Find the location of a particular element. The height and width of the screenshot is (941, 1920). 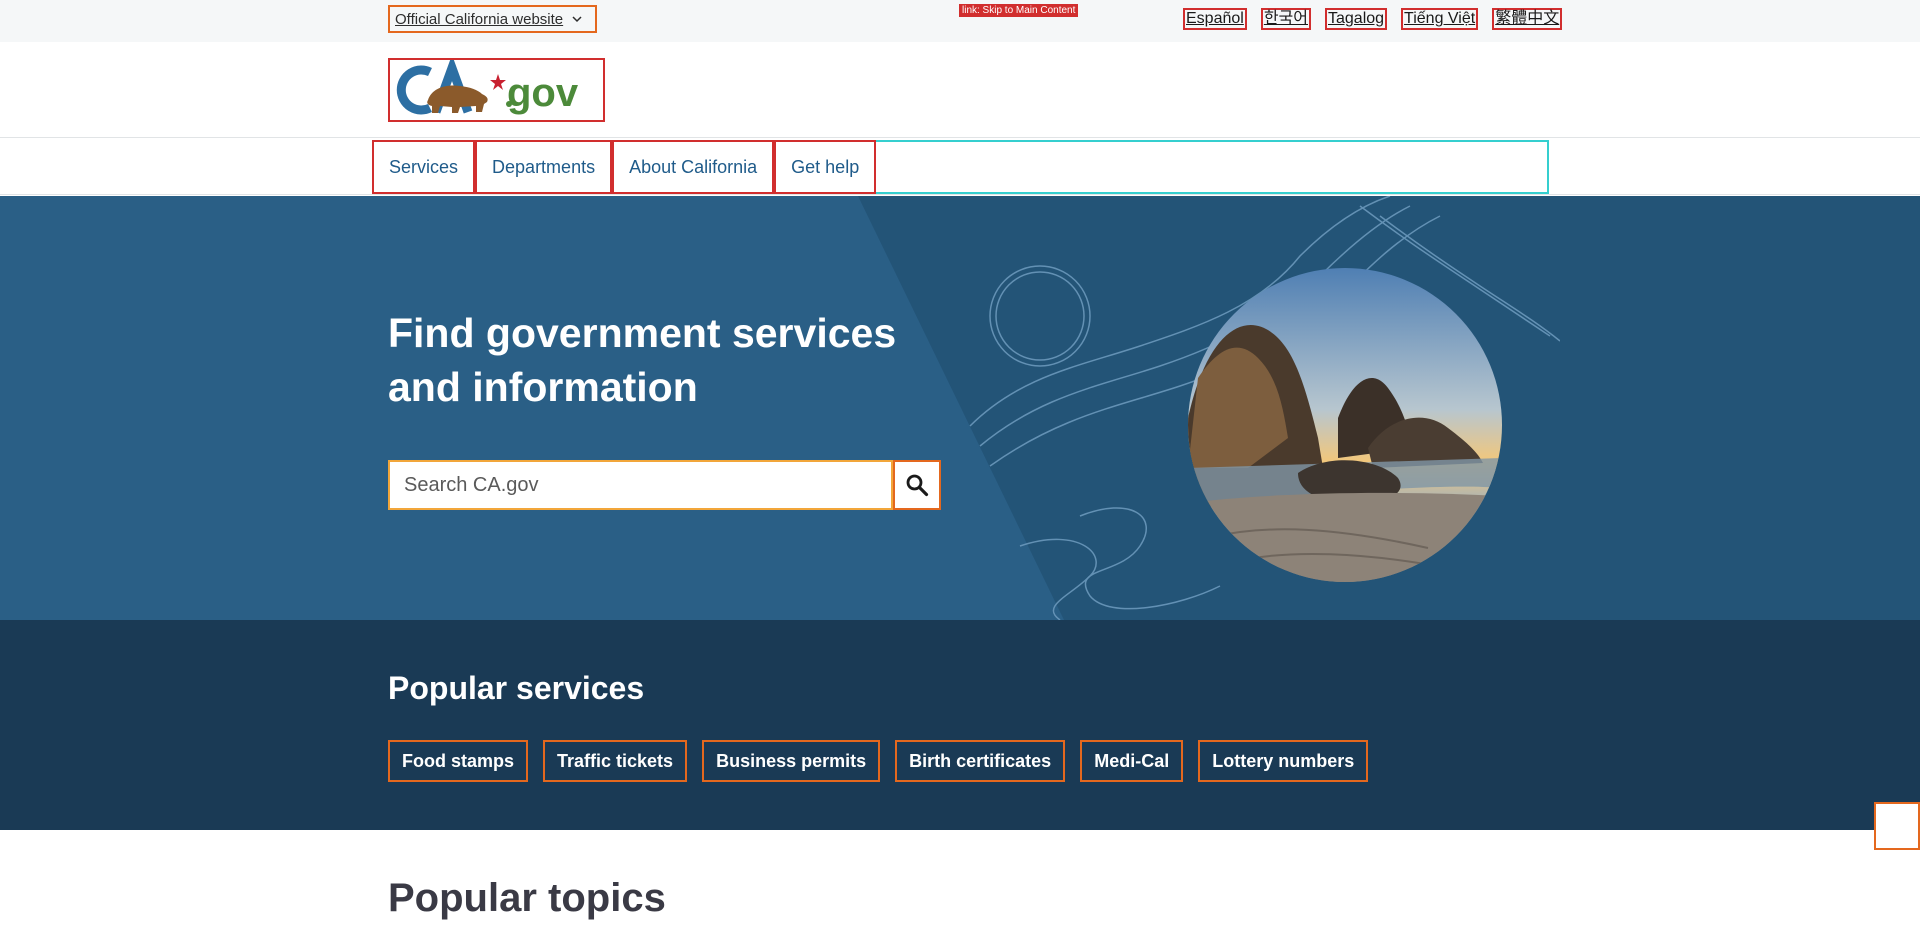

nav-item-services: Services is located at coordinates (424, 167).